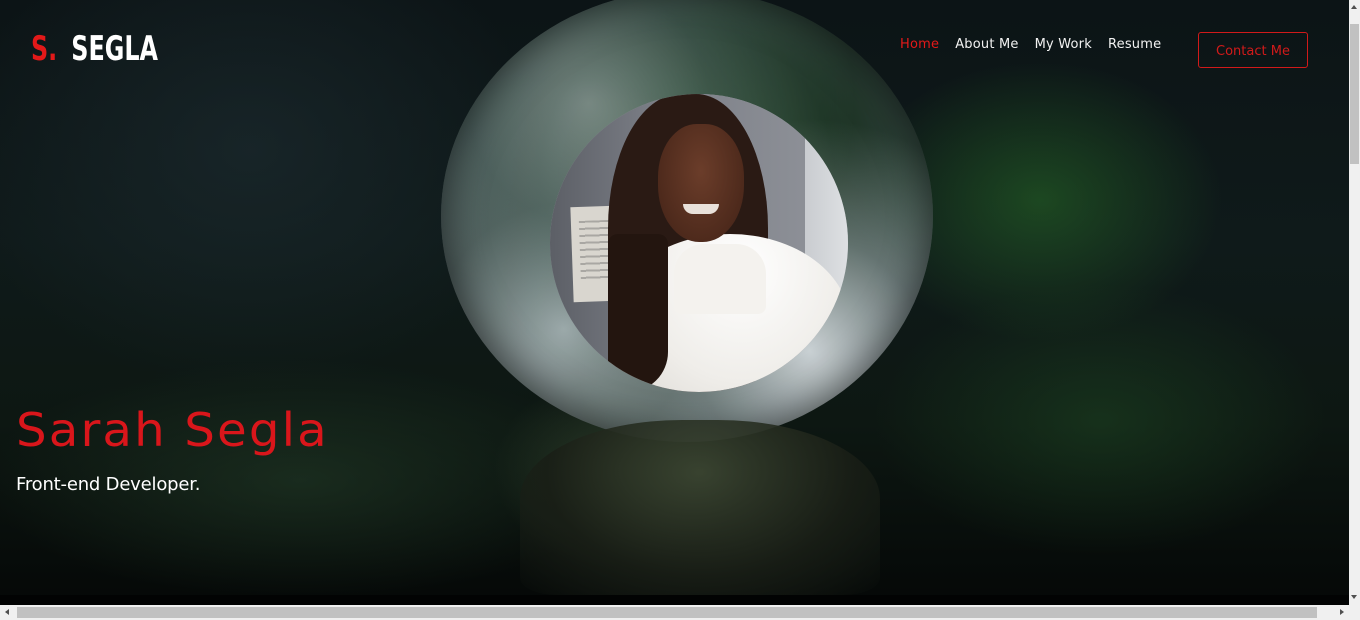  What do you see at coordinates (108, 484) in the screenshot?
I see `hero-role: Front-end Developer.` at bounding box center [108, 484].